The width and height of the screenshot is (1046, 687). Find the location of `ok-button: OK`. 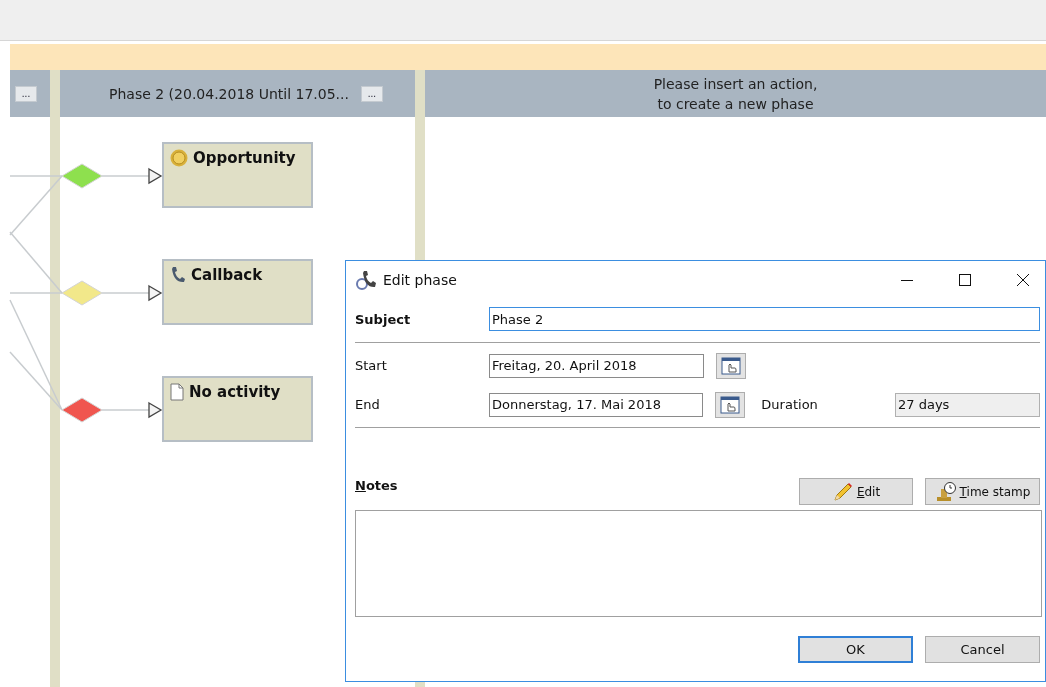

ok-button: OK is located at coordinates (855, 649).